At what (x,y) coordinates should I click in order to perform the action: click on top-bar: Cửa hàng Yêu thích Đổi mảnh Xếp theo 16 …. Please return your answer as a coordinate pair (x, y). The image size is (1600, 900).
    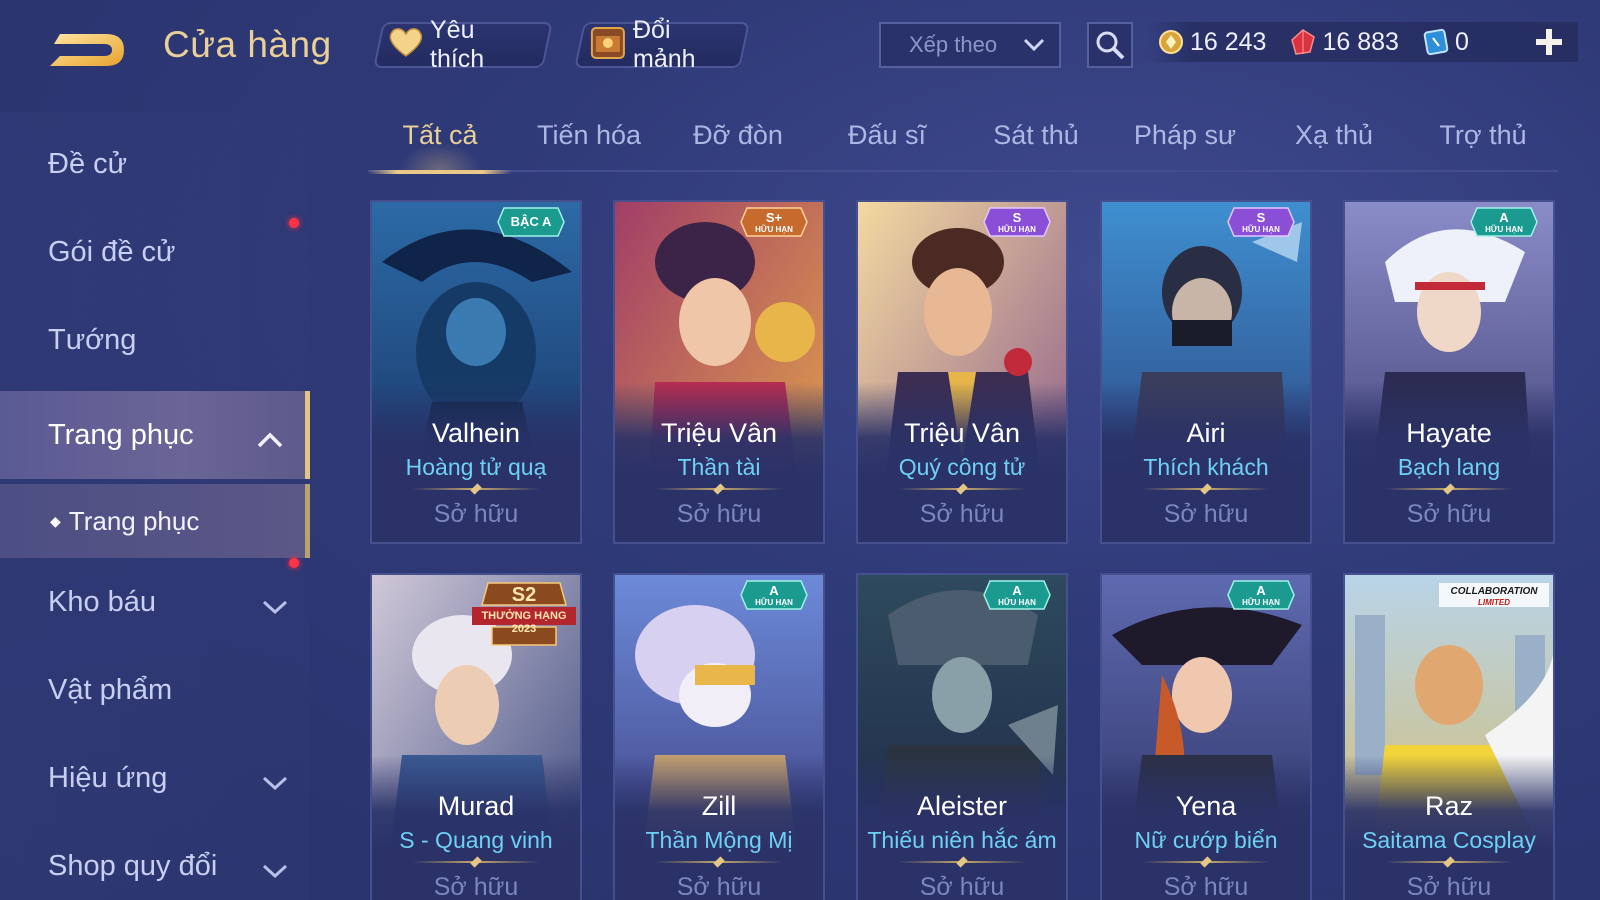
    Looking at the image, I should click on (800, 45).